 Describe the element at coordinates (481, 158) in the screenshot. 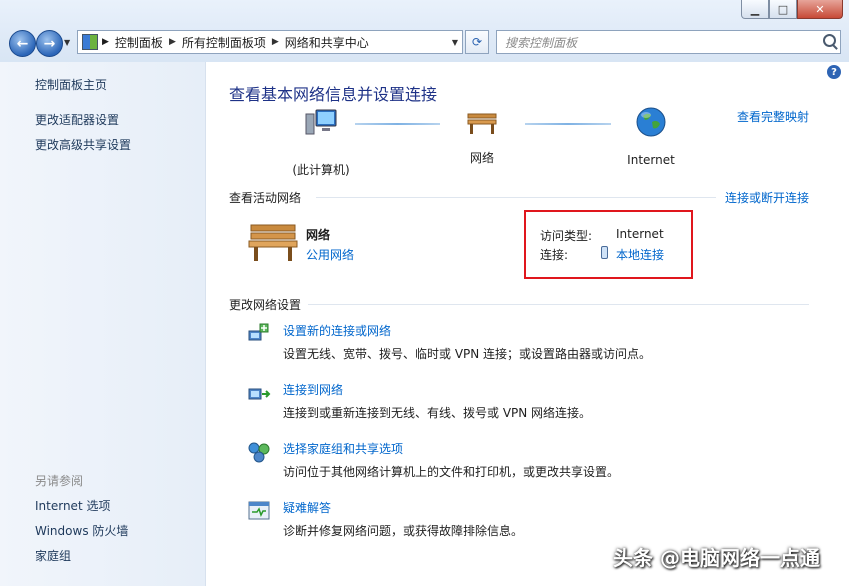

I see `map-node-network-label: 网络` at that location.